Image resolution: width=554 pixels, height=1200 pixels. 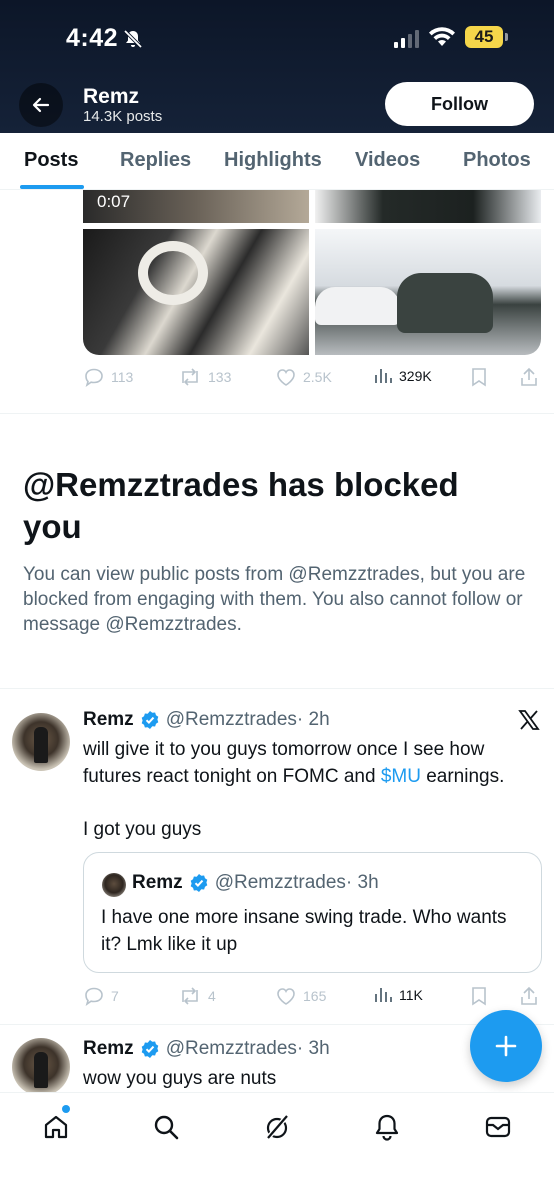 I want to click on home-icon, so click(x=56, y=1127).